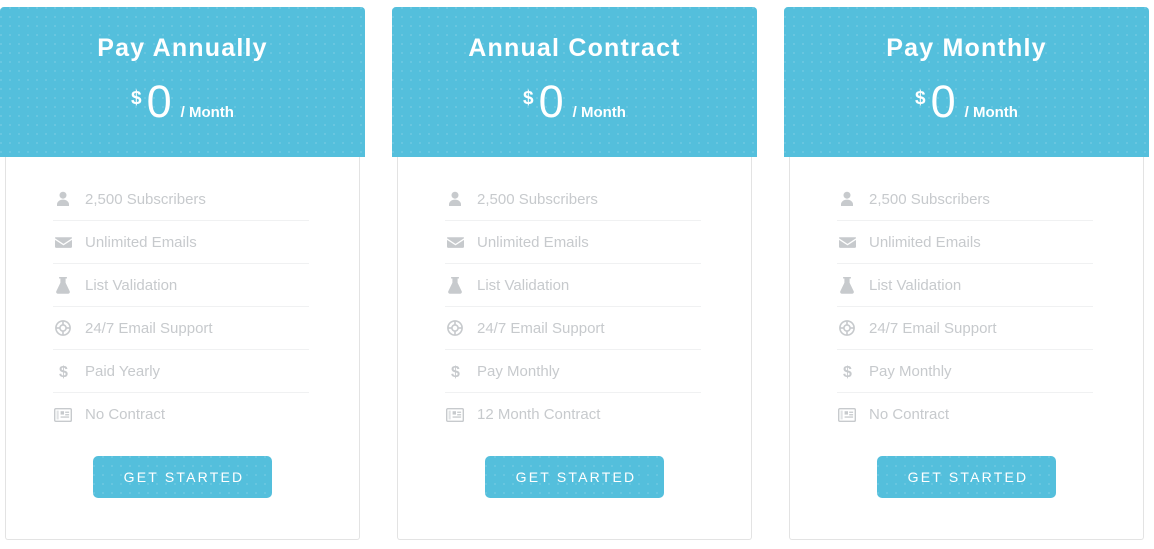  Describe the element at coordinates (182, 48) in the screenshot. I see `plan-title: Pay Annually` at that location.